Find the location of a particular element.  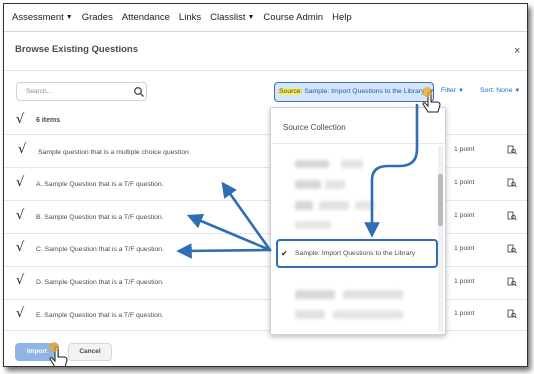

nav-attendance: Attendance is located at coordinates (146, 17).